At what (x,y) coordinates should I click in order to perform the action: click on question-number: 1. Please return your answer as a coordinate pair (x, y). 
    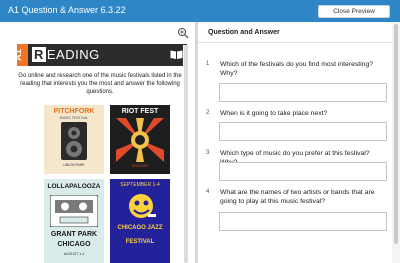
    Looking at the image, I should click on (208, 64).